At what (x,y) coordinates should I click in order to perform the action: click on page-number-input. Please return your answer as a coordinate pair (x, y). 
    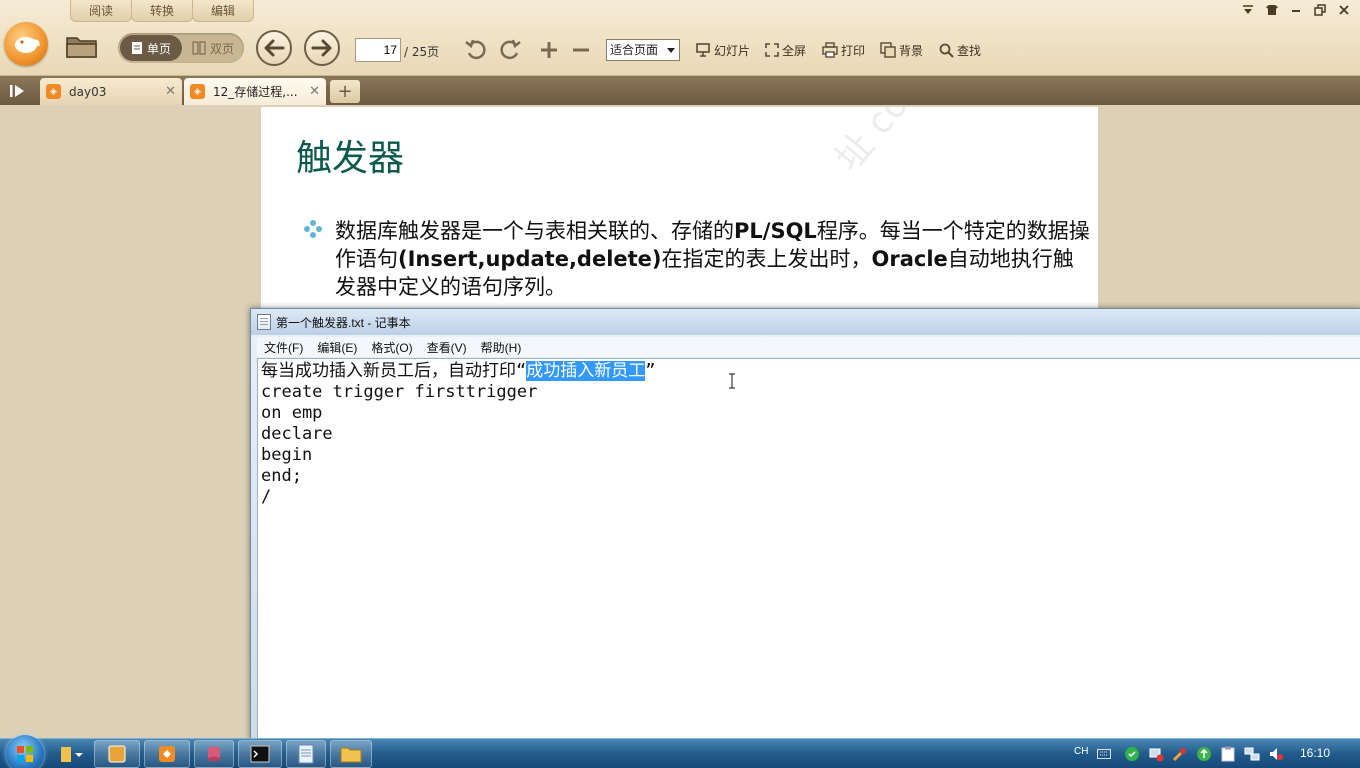
    Looking at the image, I should click on (378, 50).